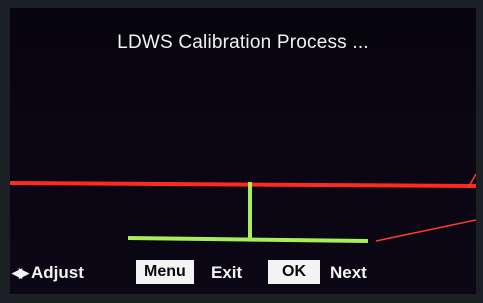  I want to click on ok-key: OK, so click(294, 272).